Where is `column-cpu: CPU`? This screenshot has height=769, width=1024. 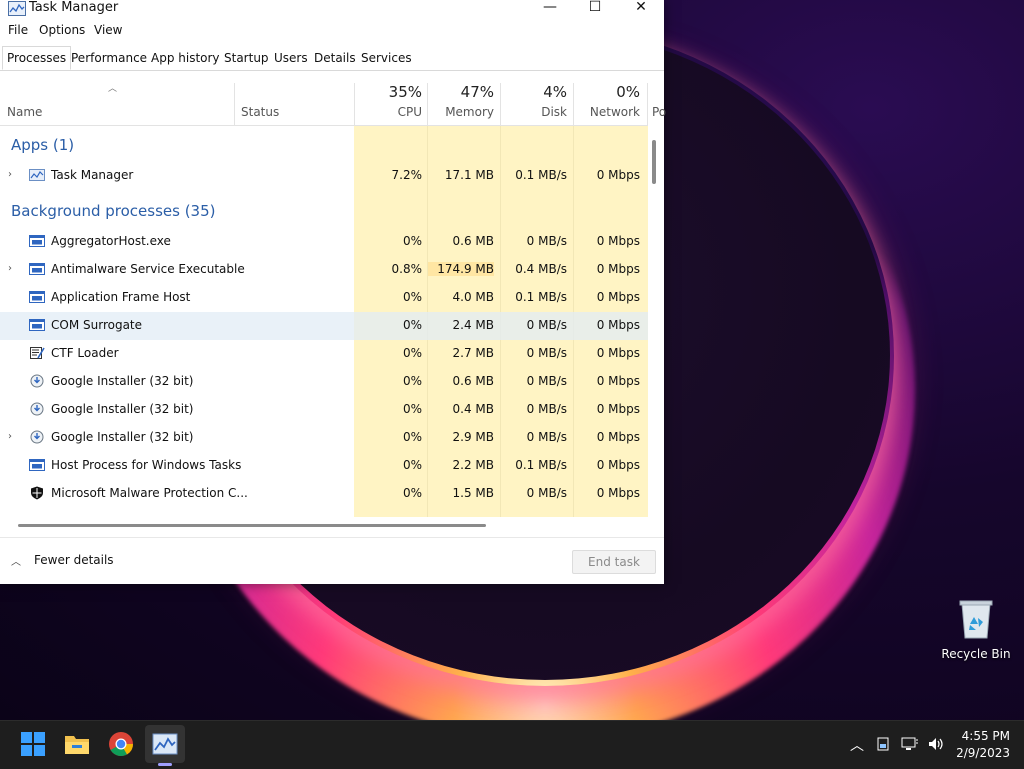 column-cpu: CPU is located at coordinates (391, 112).